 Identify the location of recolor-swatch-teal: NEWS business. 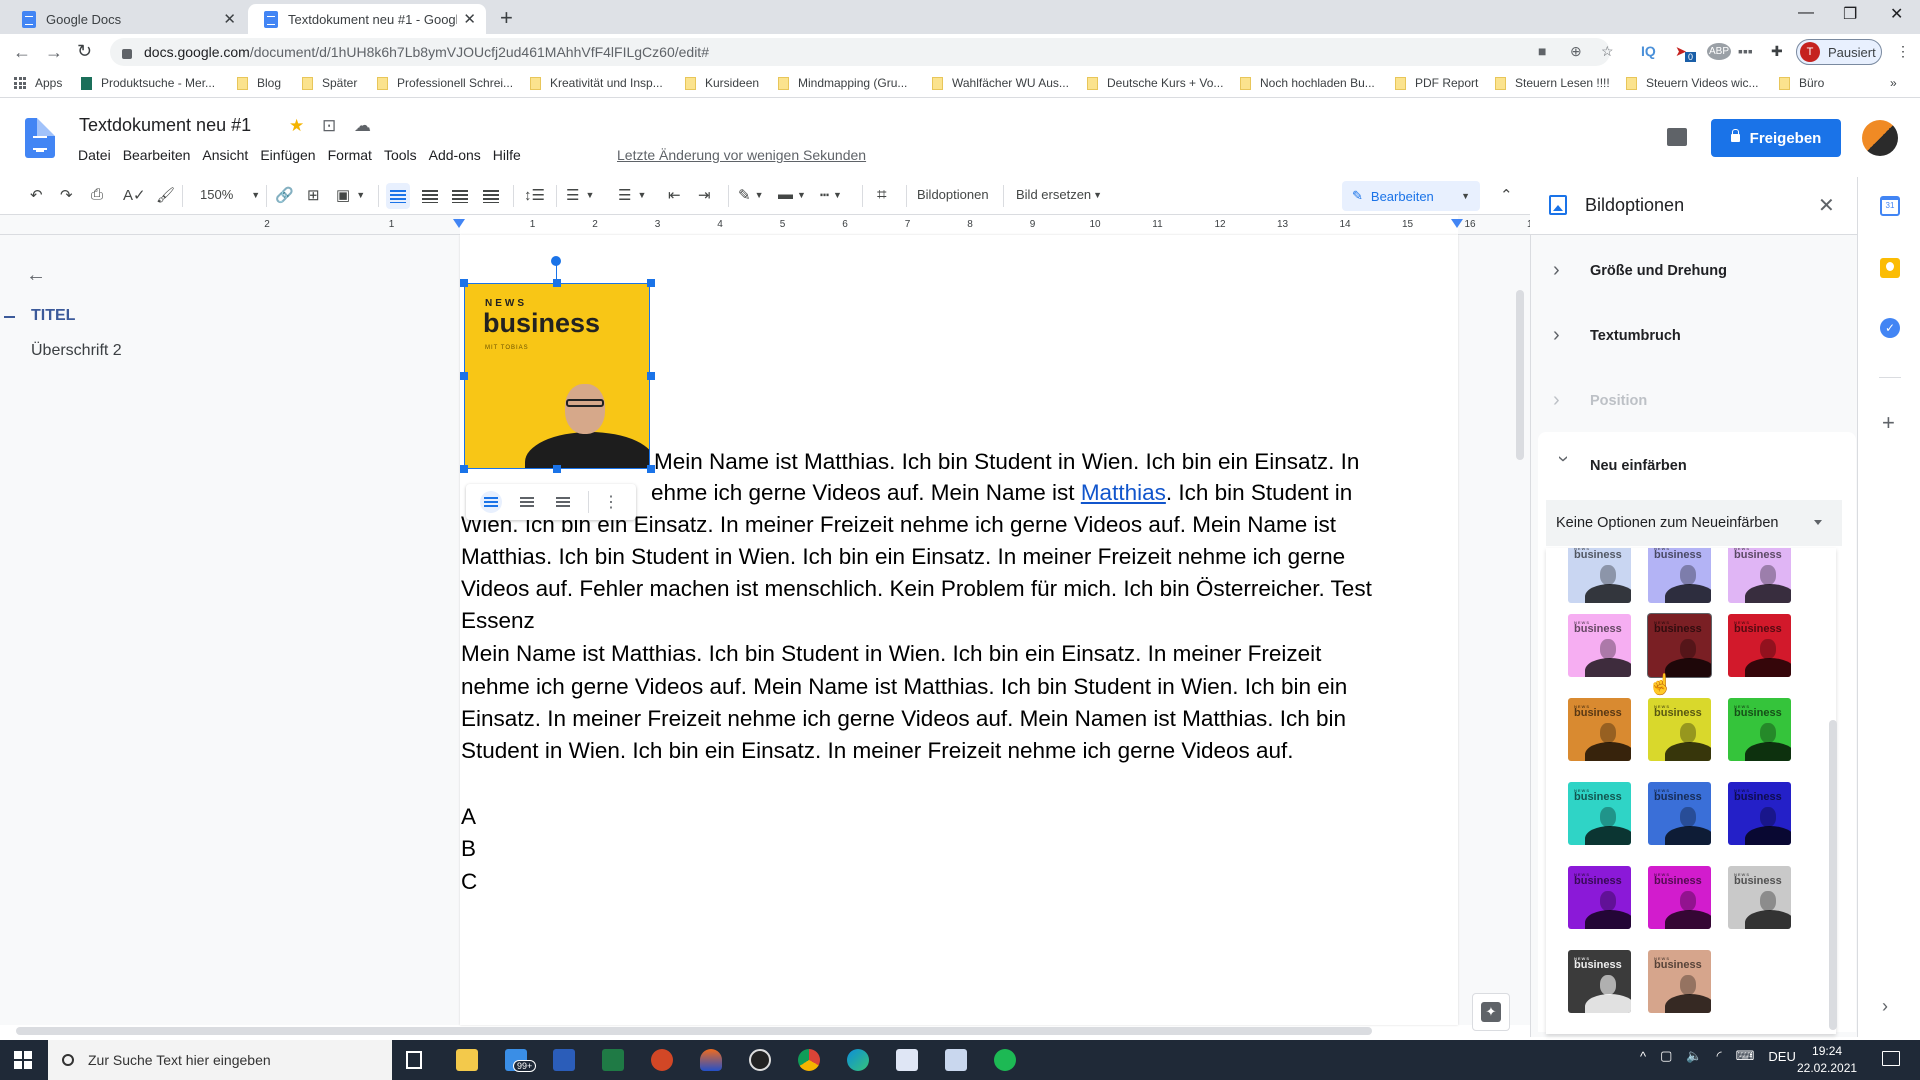
(1599, 813).